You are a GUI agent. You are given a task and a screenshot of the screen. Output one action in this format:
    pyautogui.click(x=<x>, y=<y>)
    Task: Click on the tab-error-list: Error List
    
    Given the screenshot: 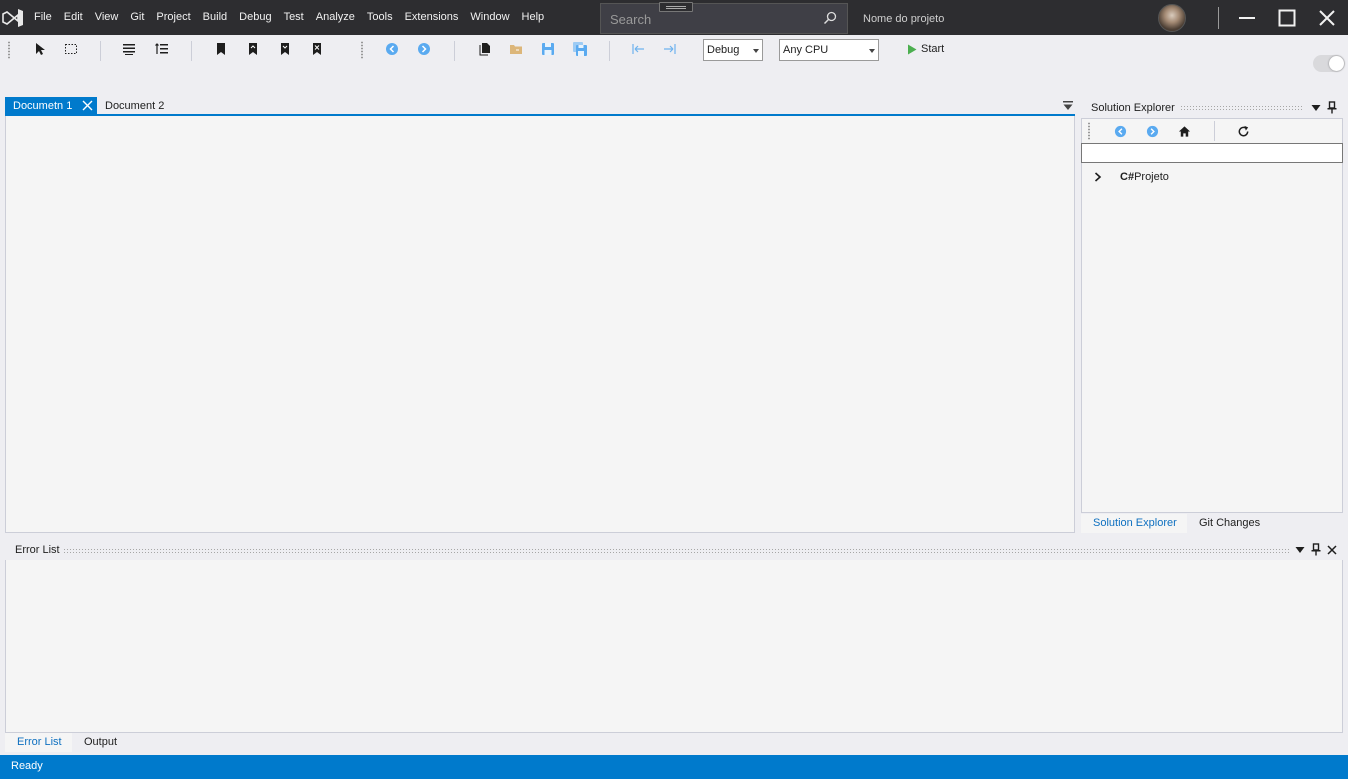 What is the action you would take?
    pyautogui.click(x=38, y=742)
    